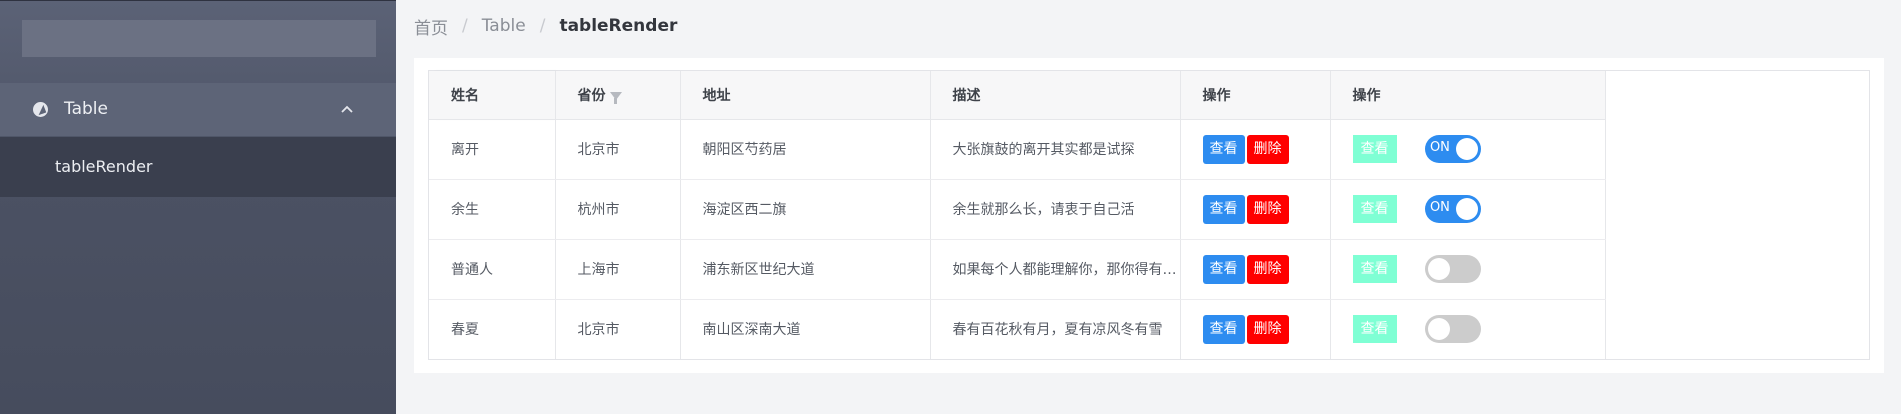 The width and height of the screenshot is (1901, 414). I want to click on logo-placeholder, so click(199, 38).